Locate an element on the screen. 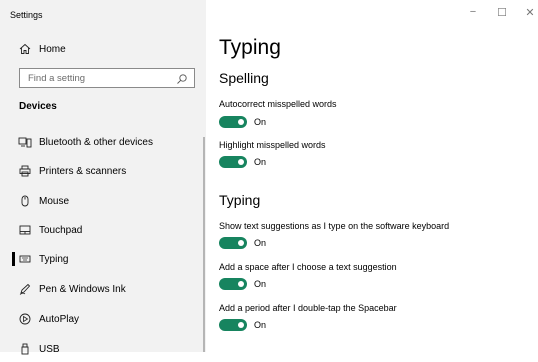  printer-icon is located at coordinates (25, 171).